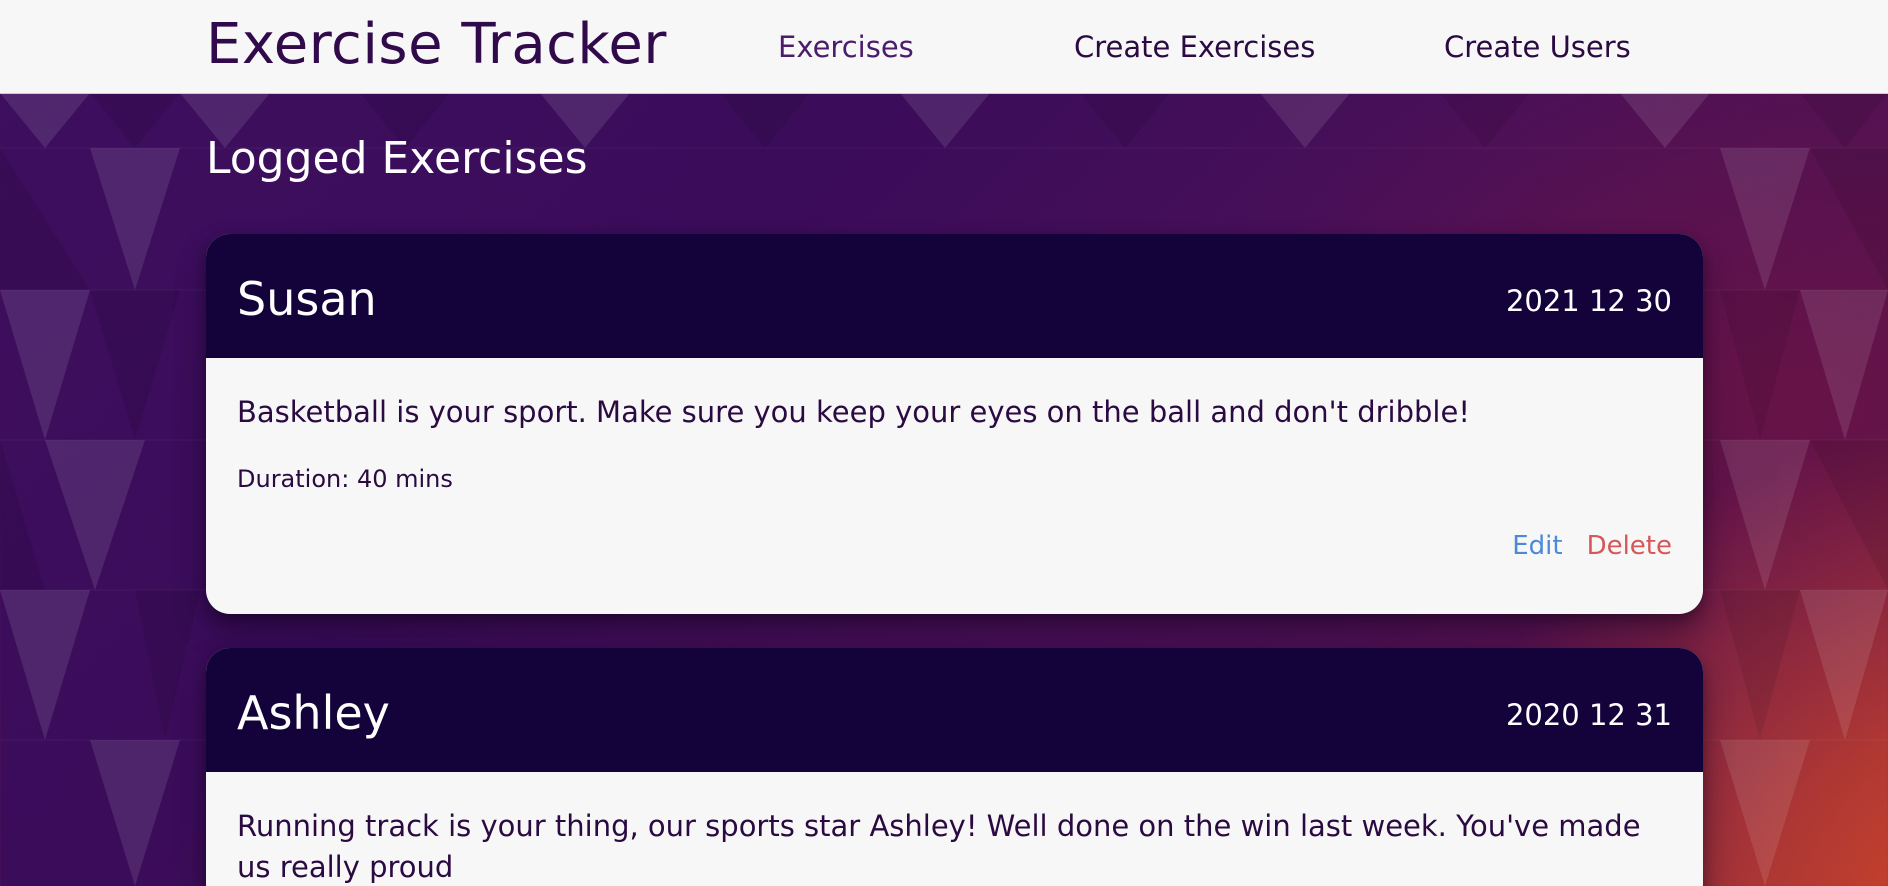 This screenshot has width=1888, height=886. Describe the element at coordinates (313, 713) in the screenshot. I see `exercise-username: Ashley` at that location.